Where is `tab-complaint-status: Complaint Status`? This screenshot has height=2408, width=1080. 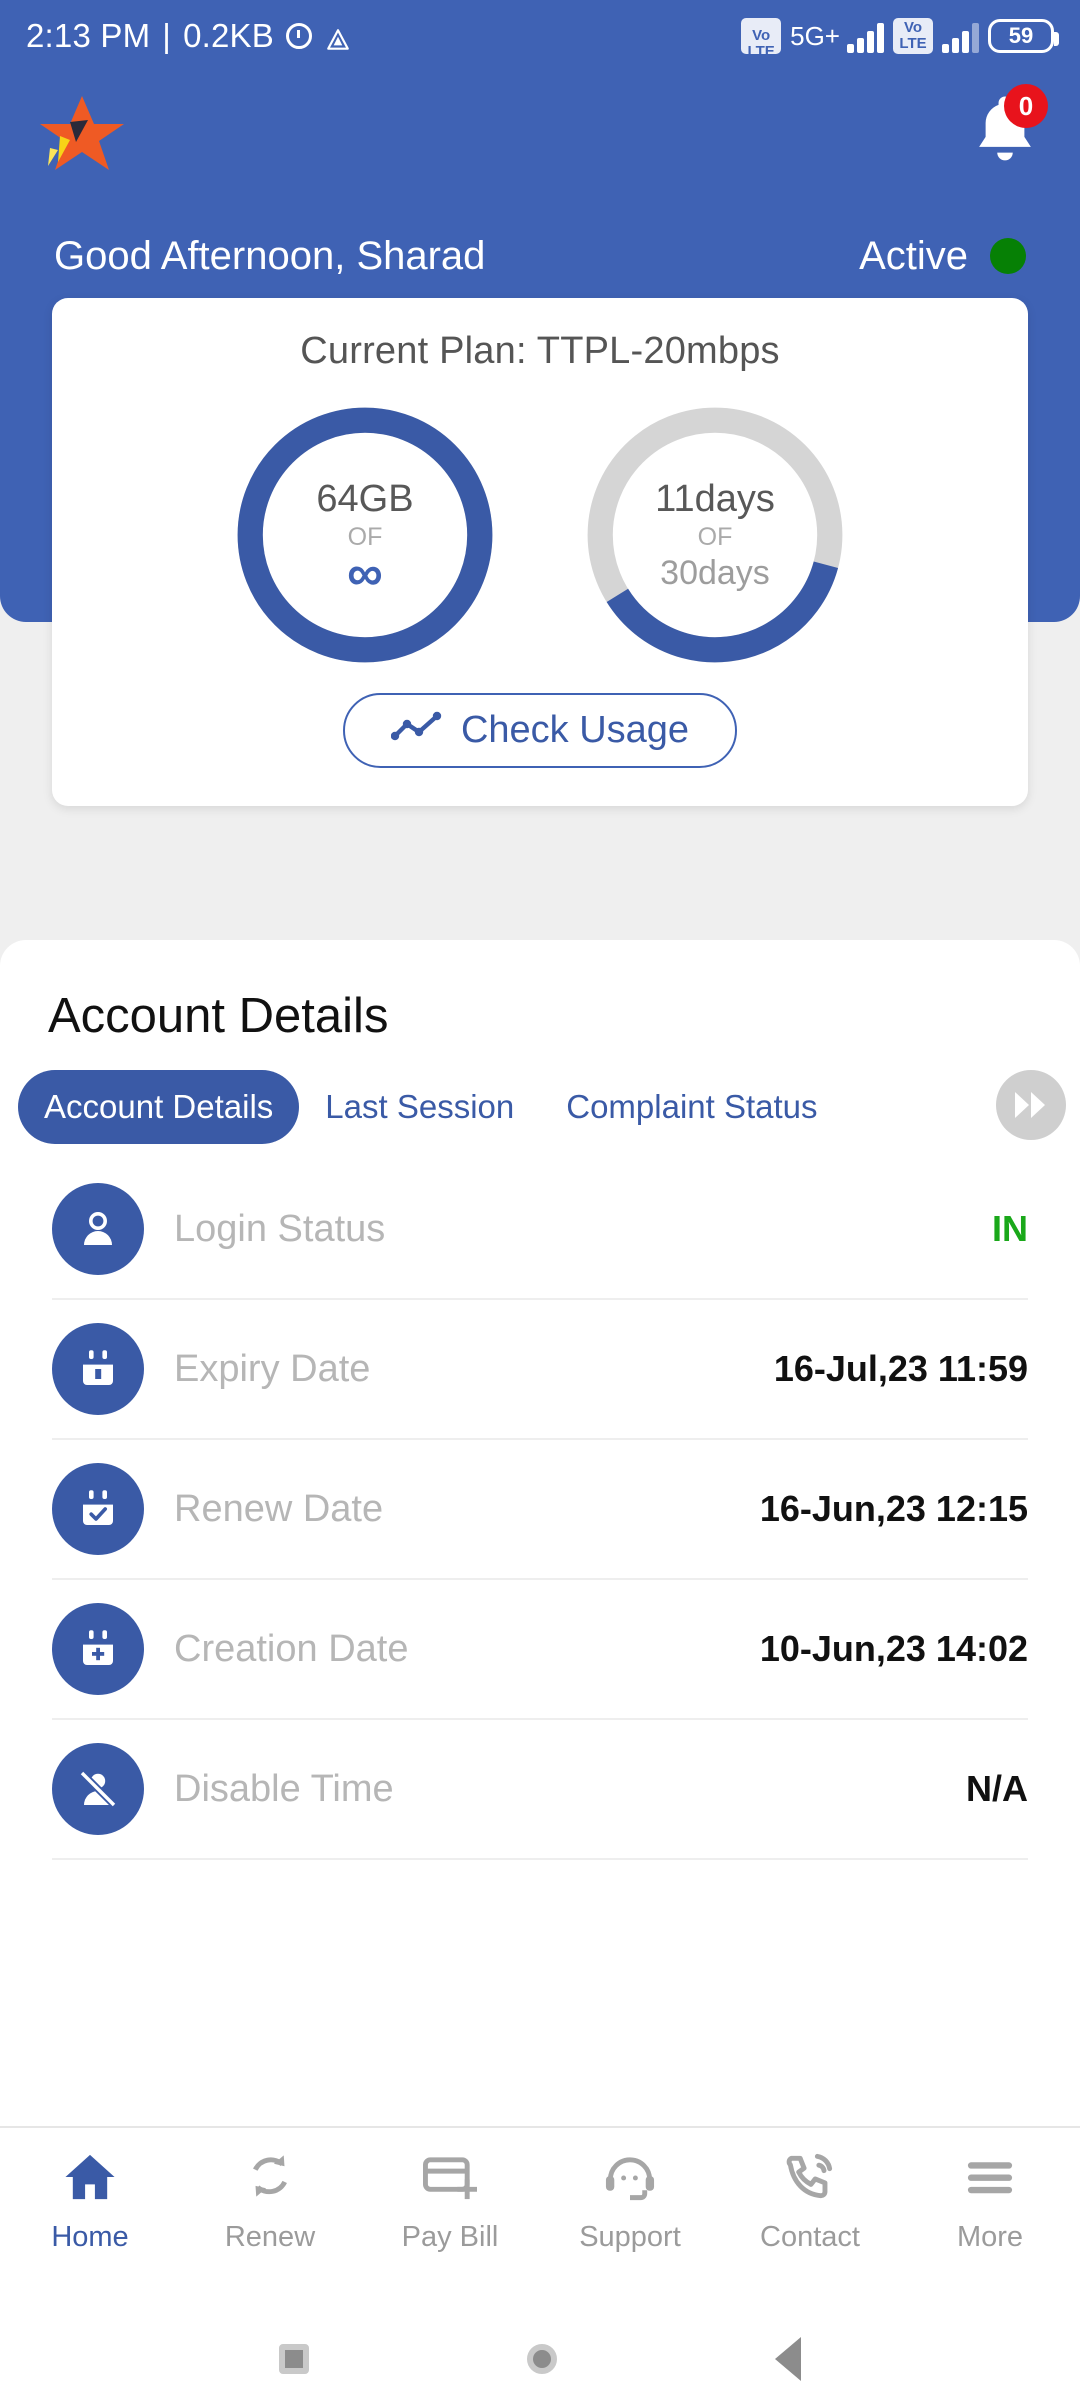 tab-complaint-status: Complaint Status is located at coordinates (691, 1107).